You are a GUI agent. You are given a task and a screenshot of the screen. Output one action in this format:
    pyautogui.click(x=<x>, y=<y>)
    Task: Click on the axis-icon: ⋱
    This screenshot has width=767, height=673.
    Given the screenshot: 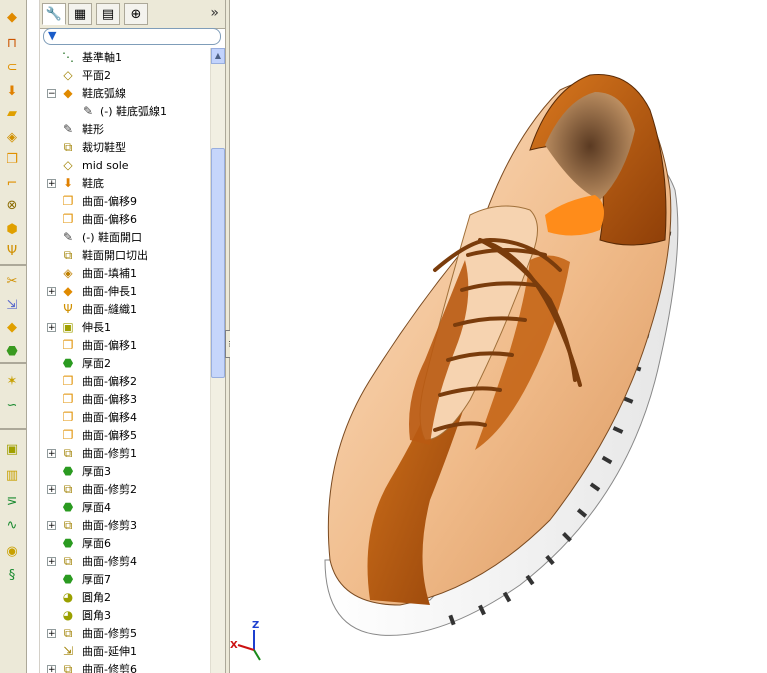 What is the action you would take?
    pyautogui.click(x=68, y=57)
    